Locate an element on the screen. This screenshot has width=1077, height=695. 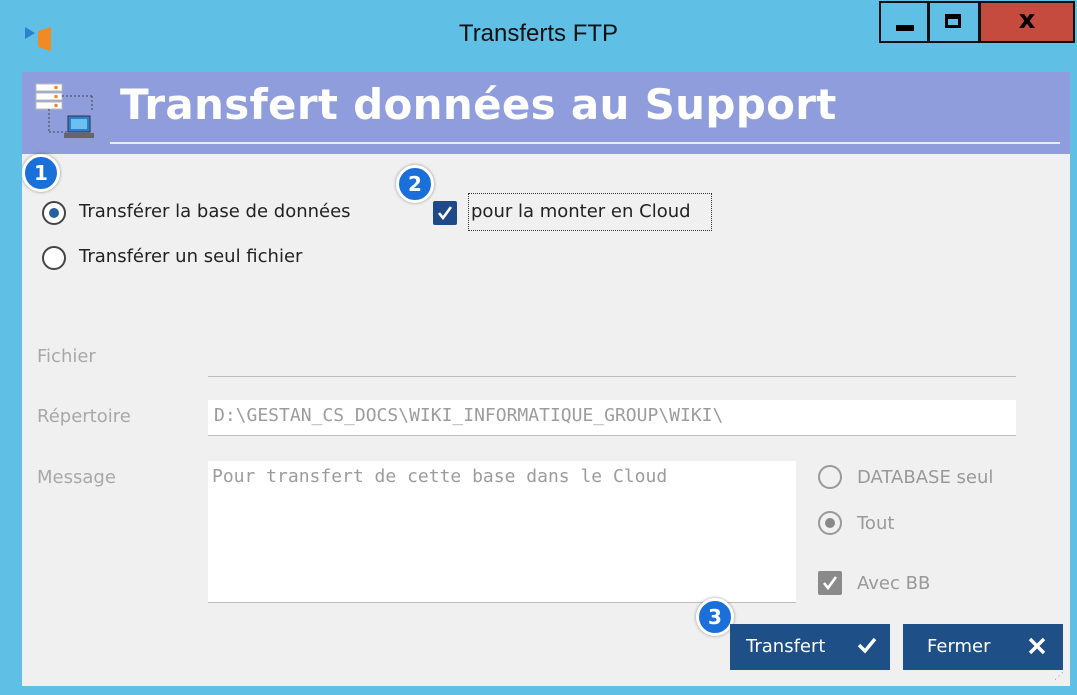
message-label: Message is located at coordinates (76, 477).